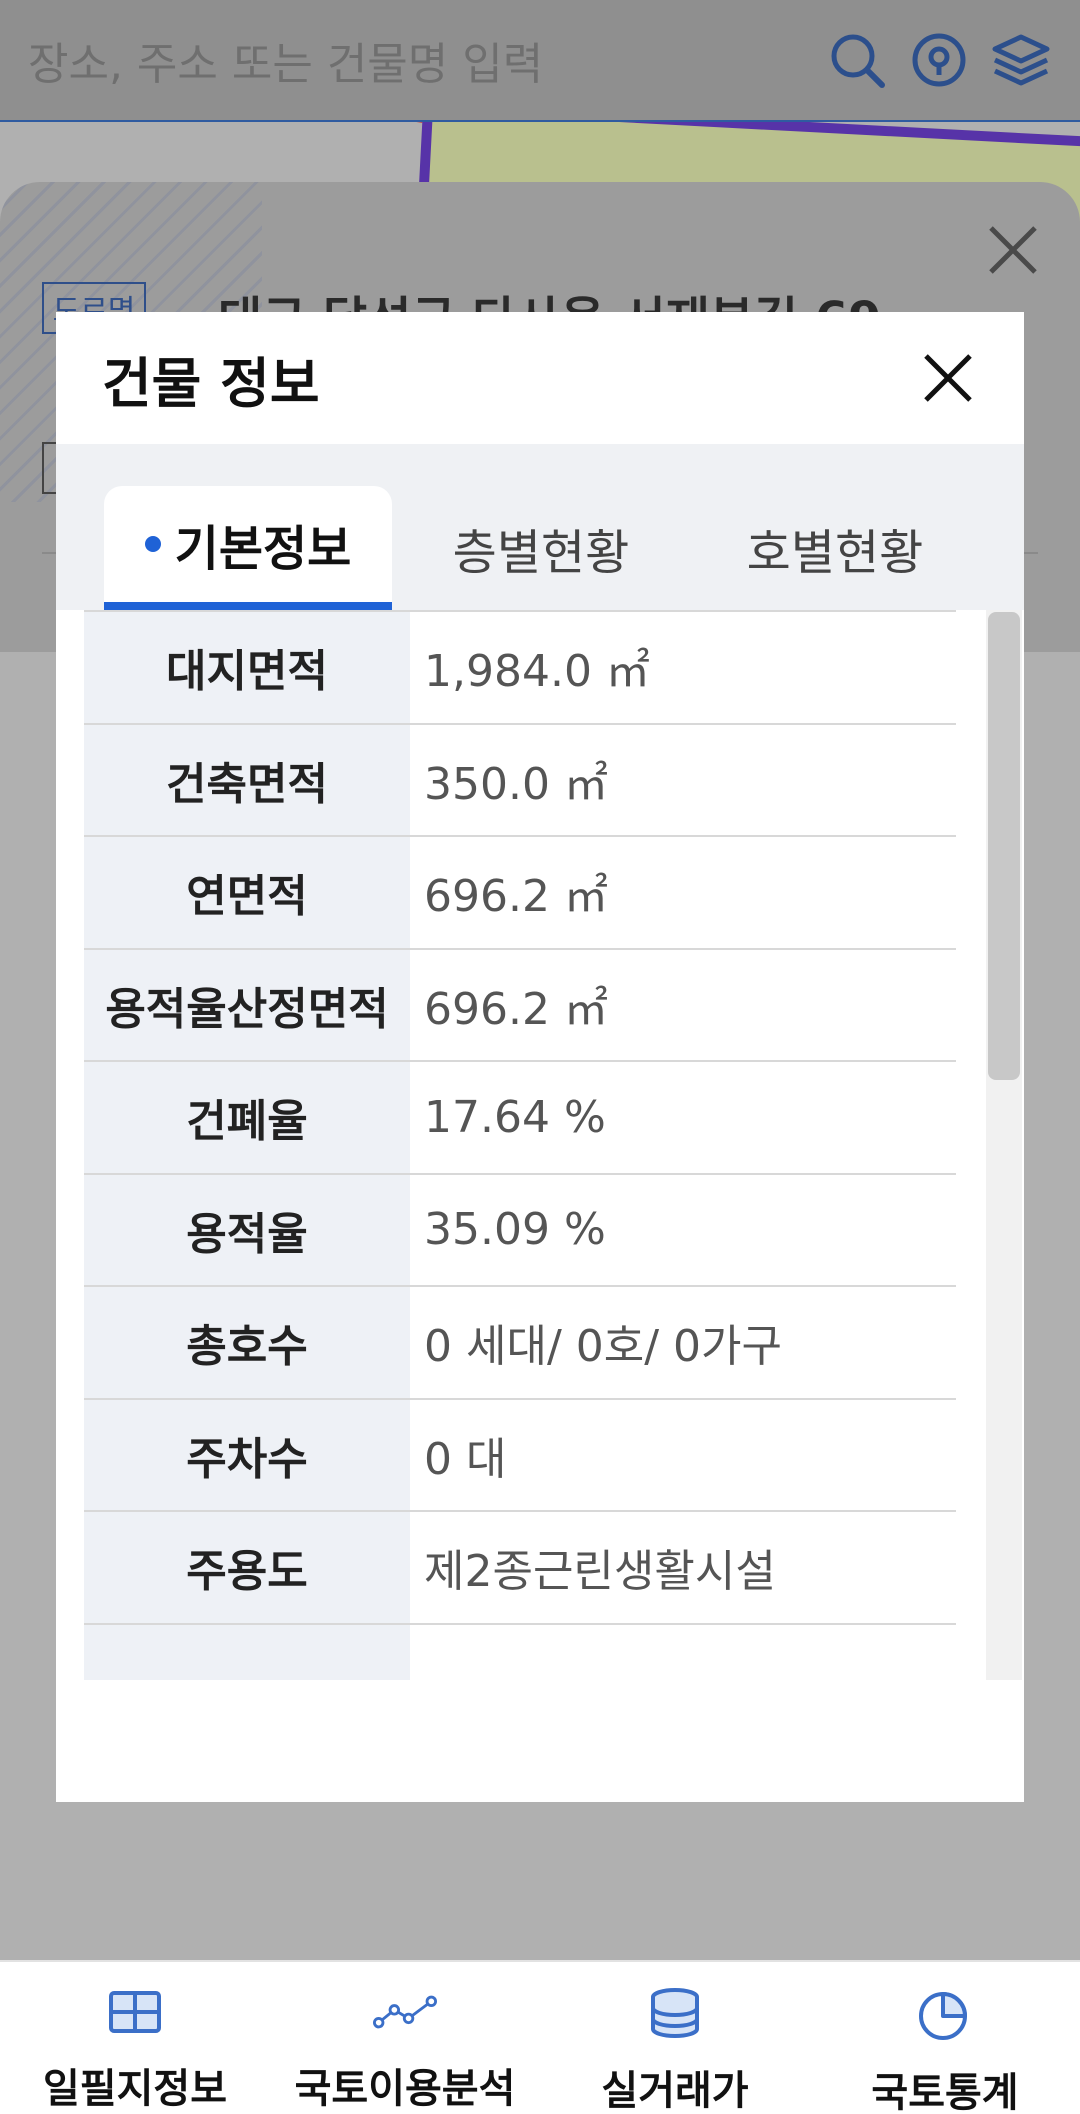  What do you see at coordinates (520, 1455) in the screenshot?
I see `table-row: 주차수 0 대` at bounding box center [520, 1455].